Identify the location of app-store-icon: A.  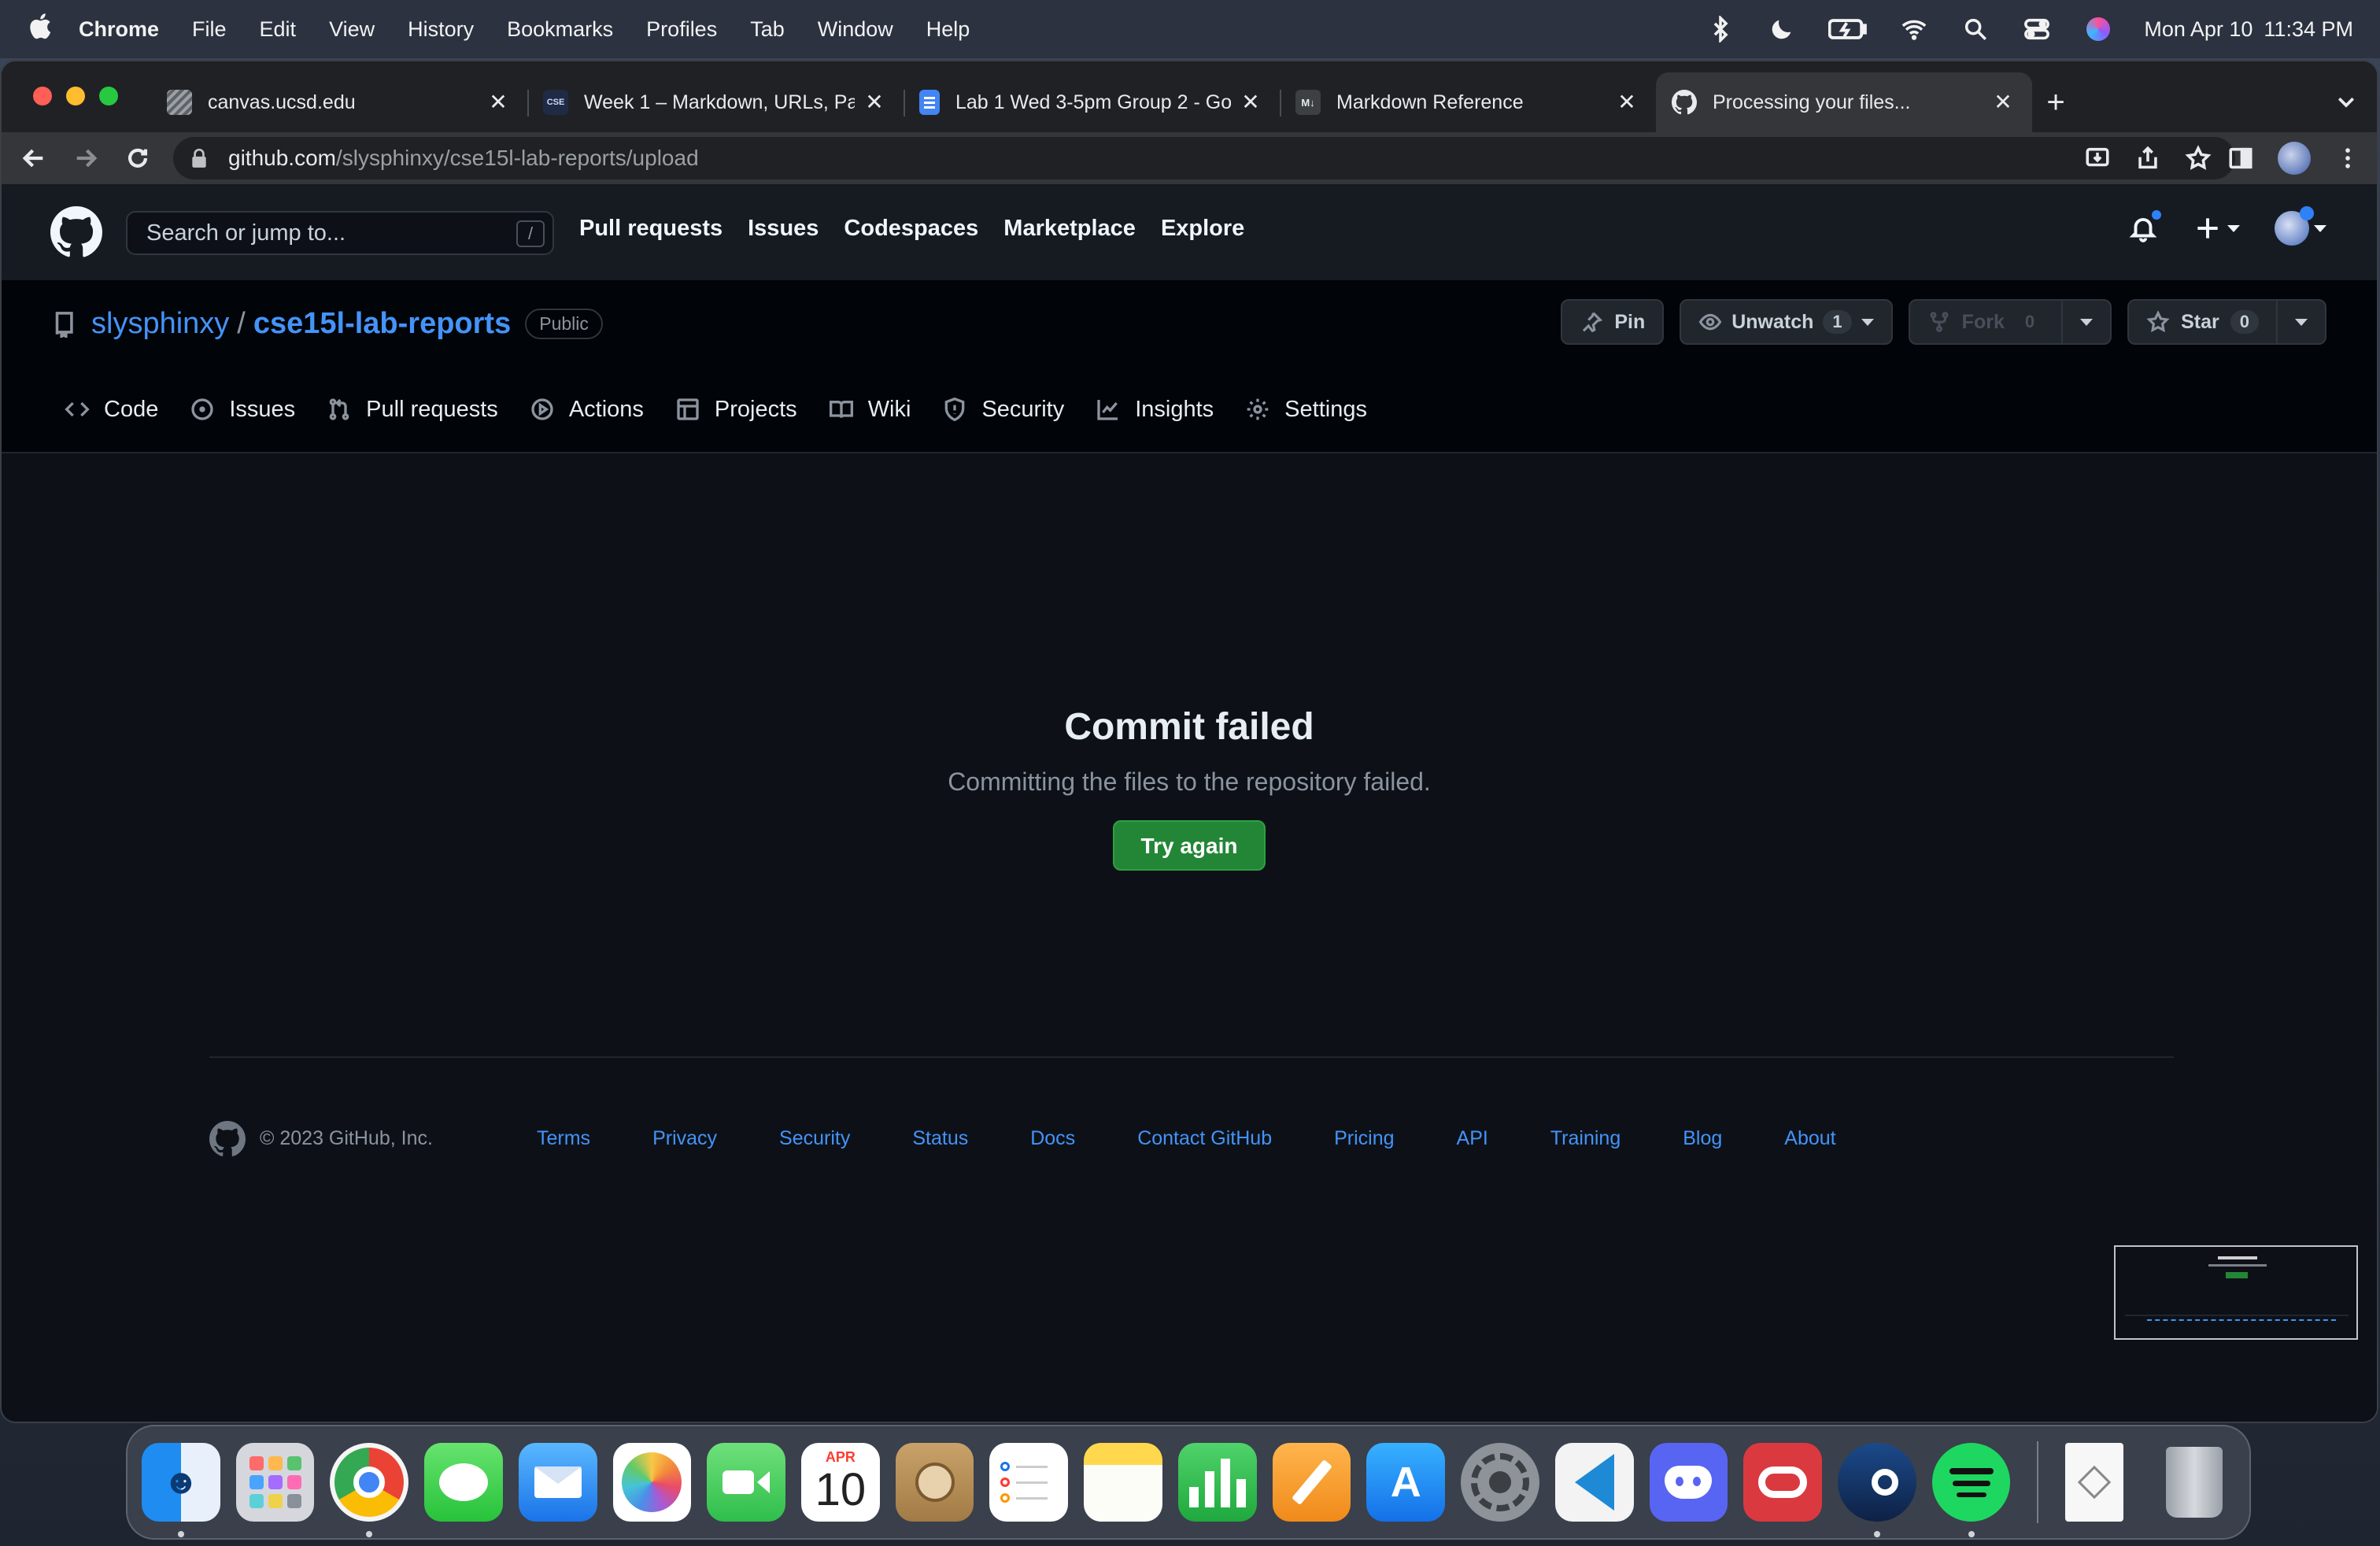
(1406, 1482).